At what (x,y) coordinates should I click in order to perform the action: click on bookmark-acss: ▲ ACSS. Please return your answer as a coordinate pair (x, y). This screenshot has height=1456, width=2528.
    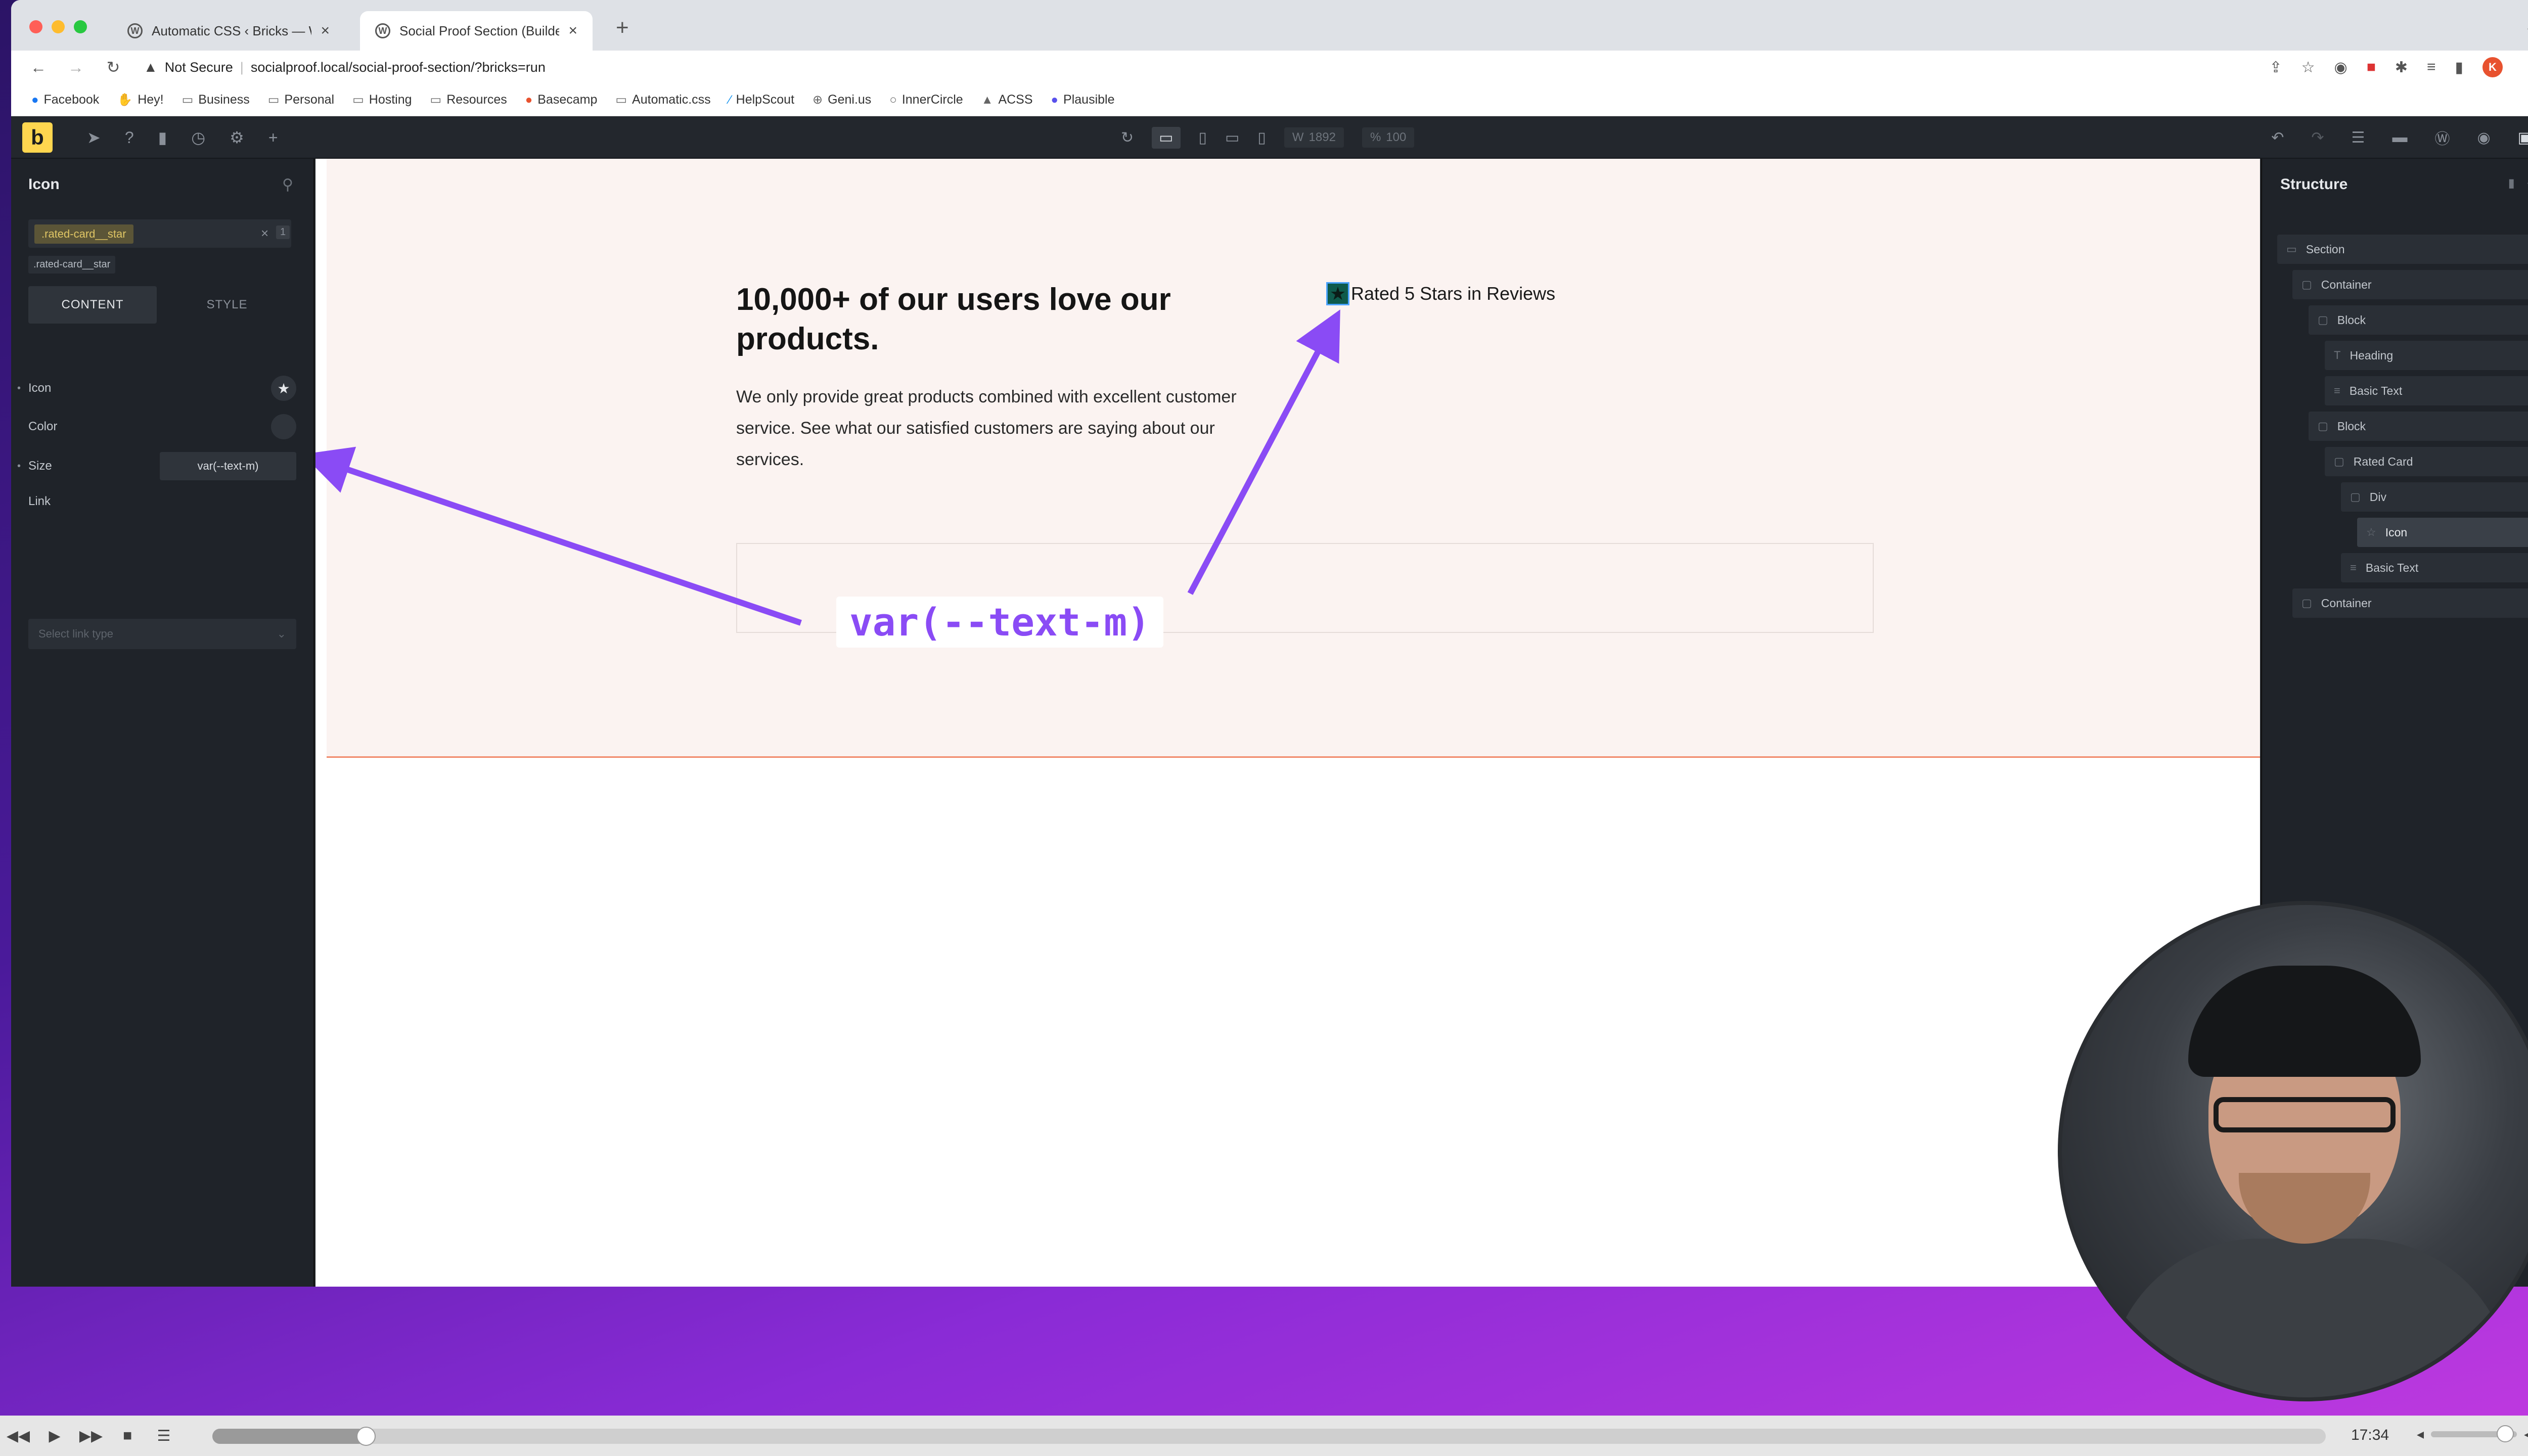
    Looking at the image, I should click on (1007, 100).